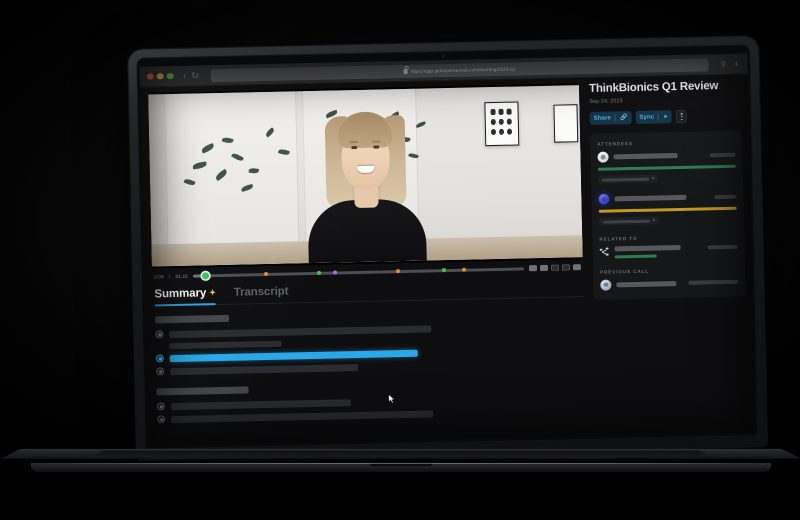  I want to click on video-icon-buttons, so click(555, 268).